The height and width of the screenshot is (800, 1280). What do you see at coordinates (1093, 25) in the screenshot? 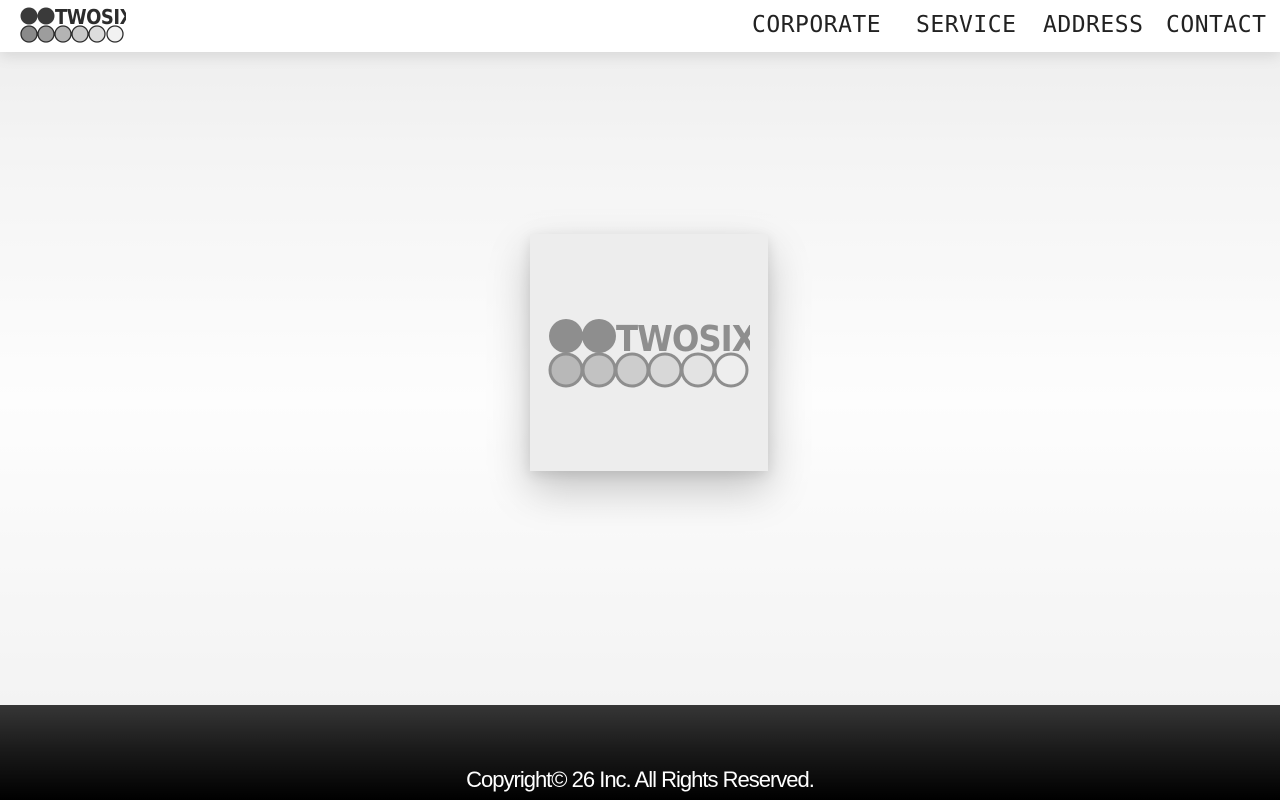
I see `nav-address-link: ADDRESS` at bounding box center [1093, 25].